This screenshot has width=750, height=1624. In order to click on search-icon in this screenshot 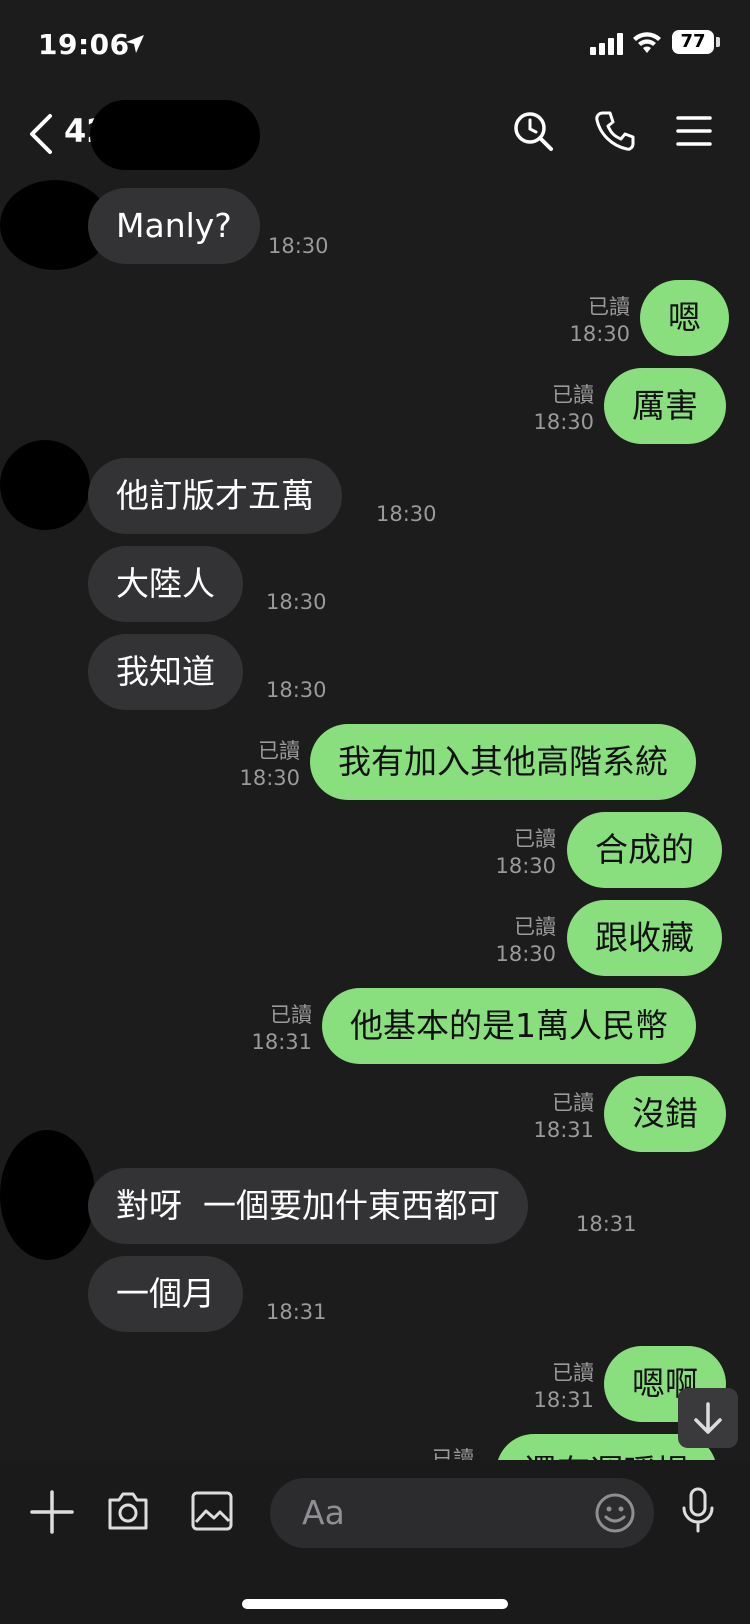, I will do `click(533, 131)`.